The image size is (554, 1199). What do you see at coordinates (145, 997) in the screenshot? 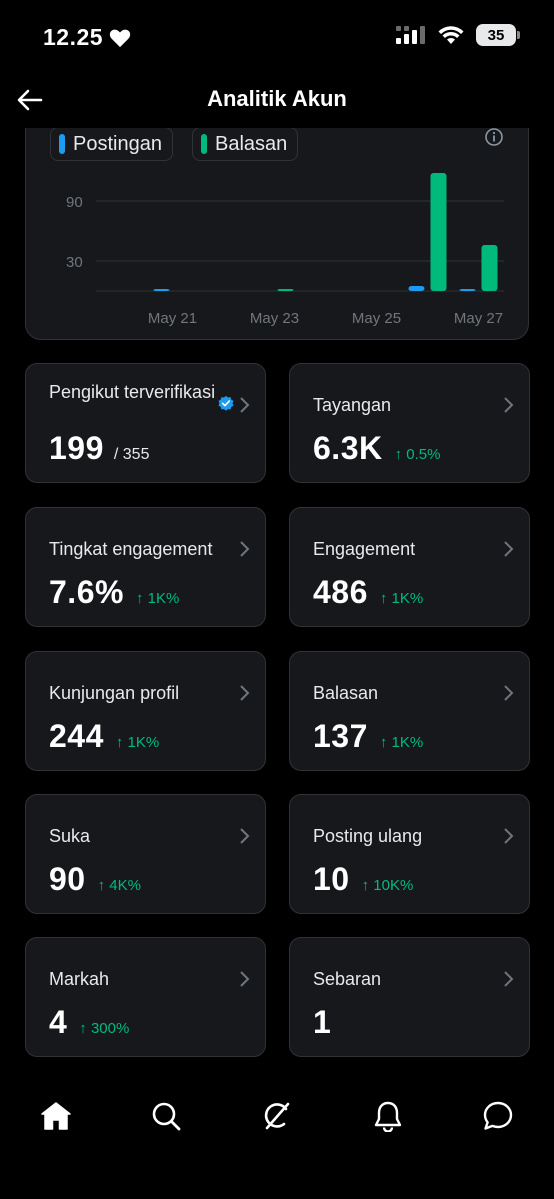
I see `metric-card-bookmarks: Markah 4 ↑ 300%` at bounding box center [145, 997].